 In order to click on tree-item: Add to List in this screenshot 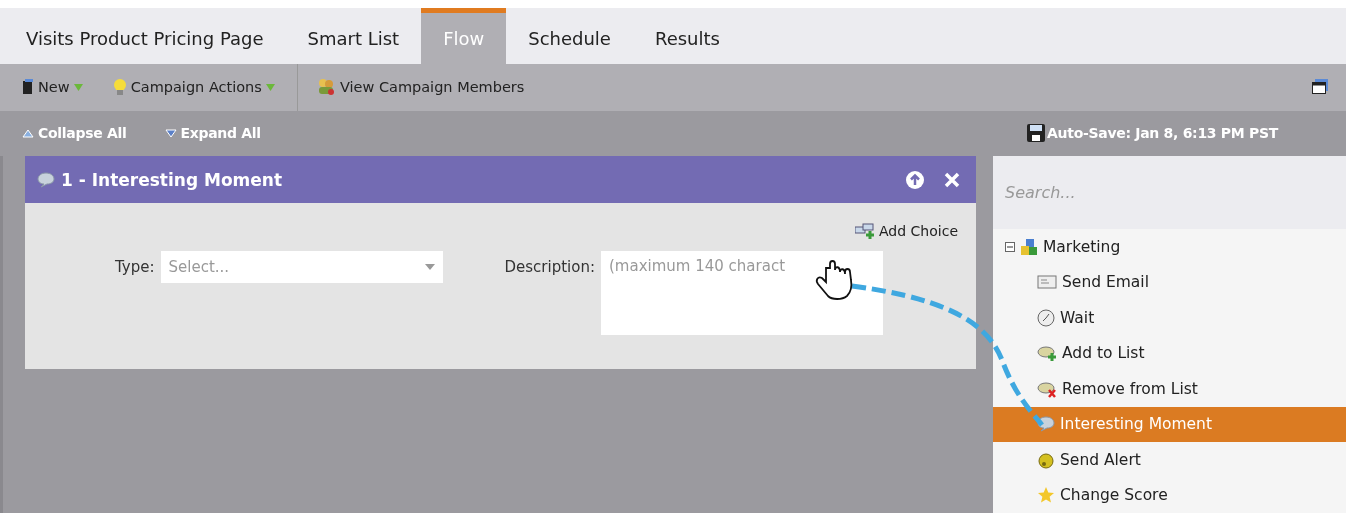, I will do `click(1169, 353)`.